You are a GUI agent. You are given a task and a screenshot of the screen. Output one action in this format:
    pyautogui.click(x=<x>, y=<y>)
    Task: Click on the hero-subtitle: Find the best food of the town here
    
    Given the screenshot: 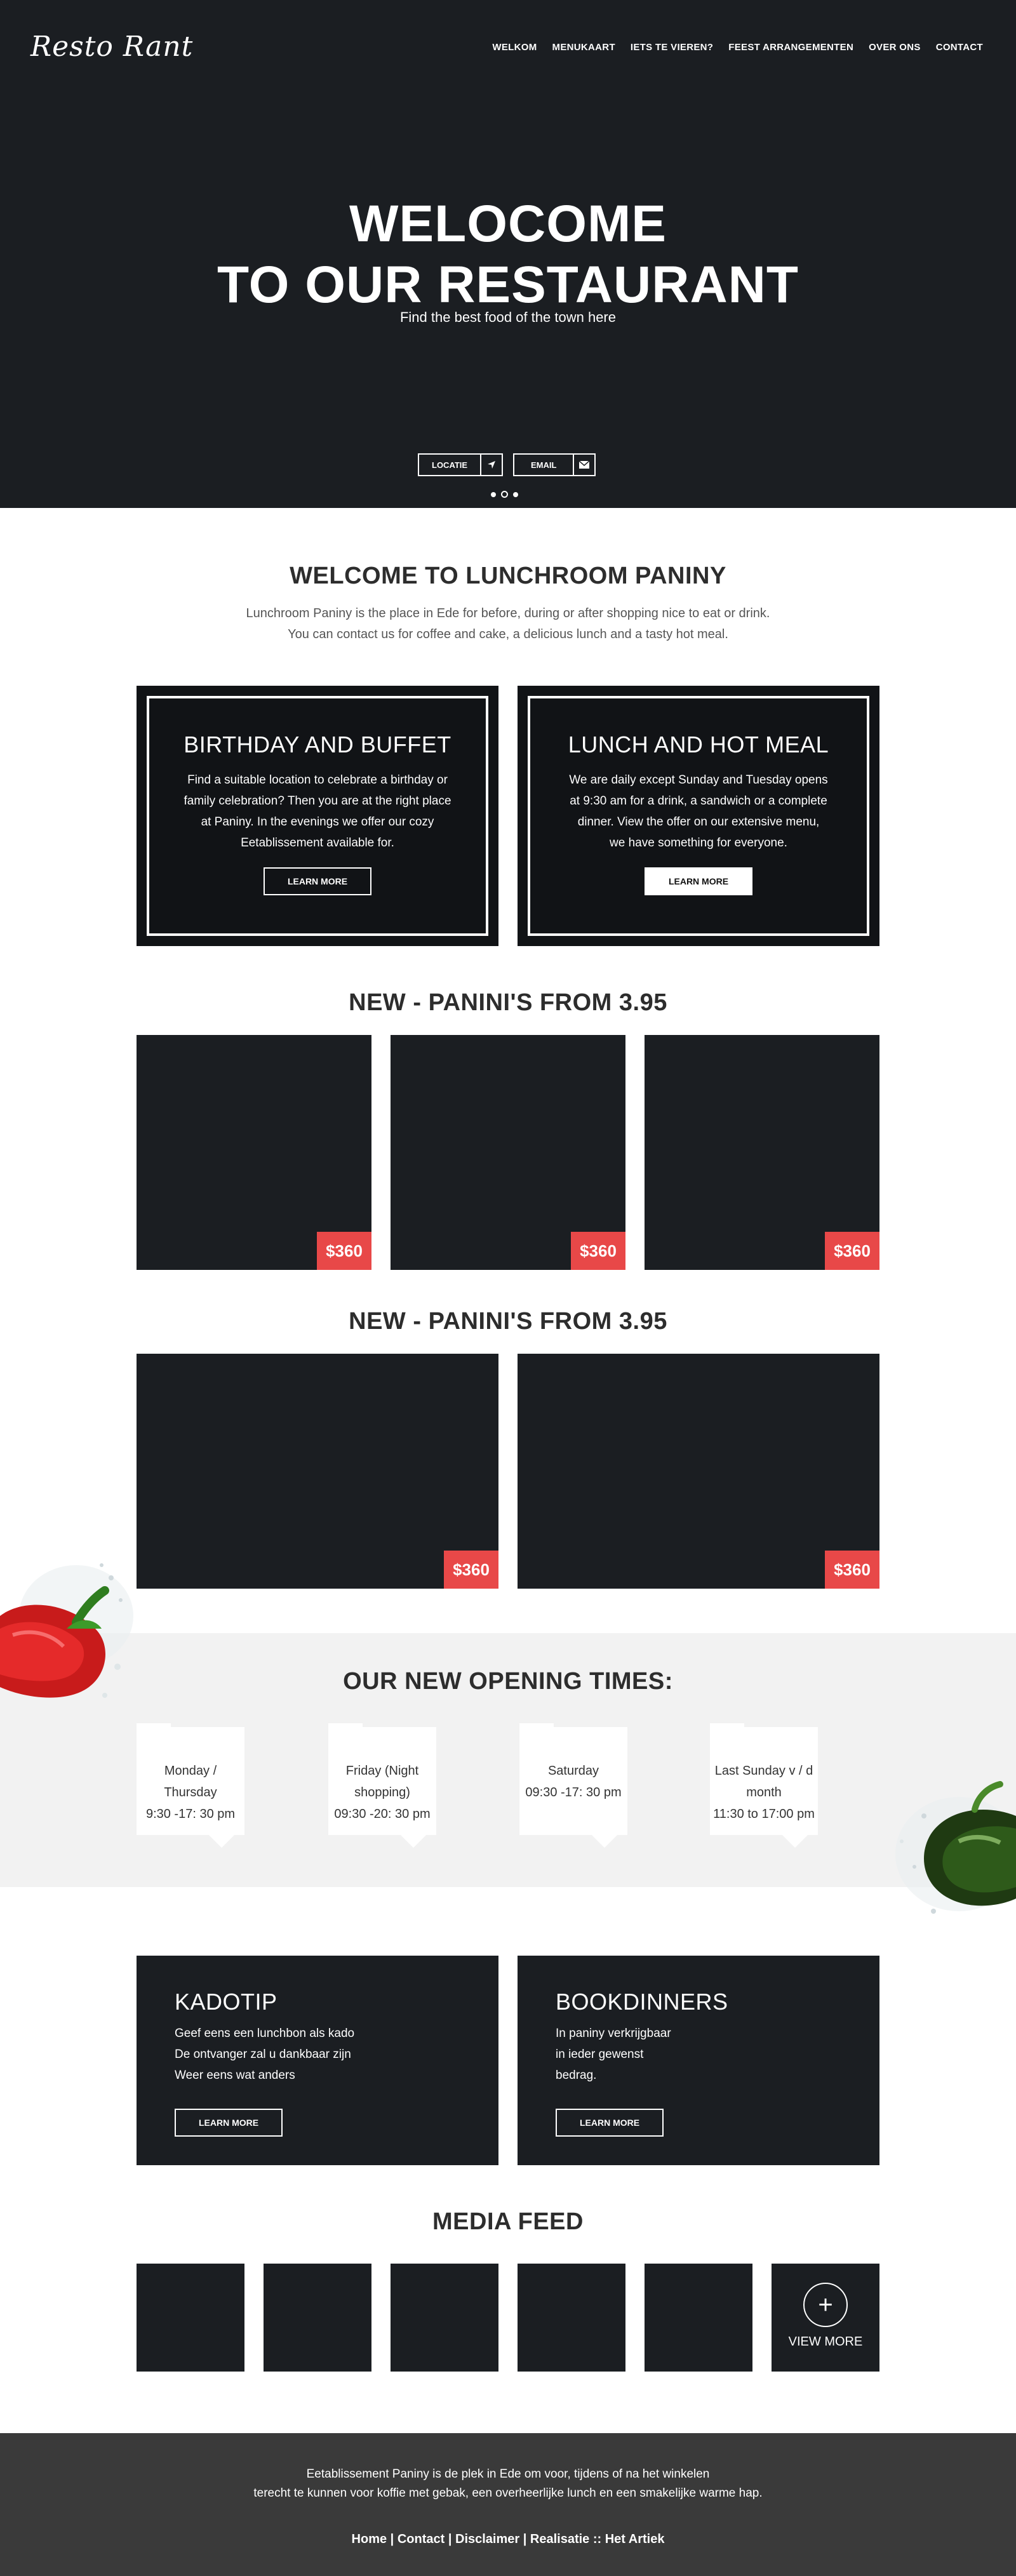 What is the action you would take?
    pyautogui.click(x=508, y=317)
    